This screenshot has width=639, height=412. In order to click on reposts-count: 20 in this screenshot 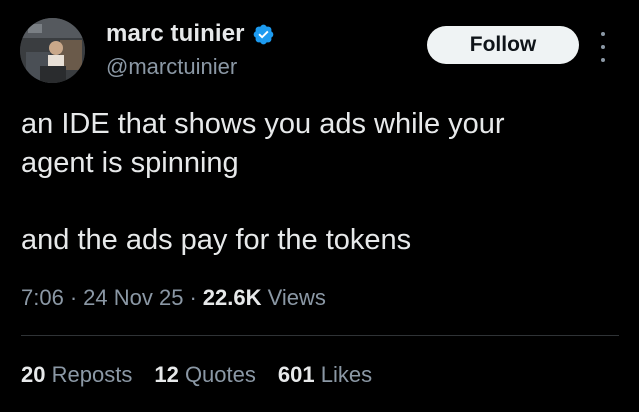, I will do `click(33, 374)`.